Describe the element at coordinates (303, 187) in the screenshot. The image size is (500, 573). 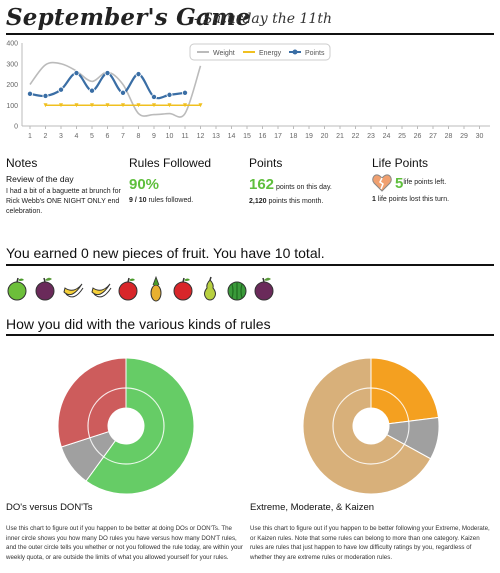
I see `points-day-text: points on this day.` at that location.